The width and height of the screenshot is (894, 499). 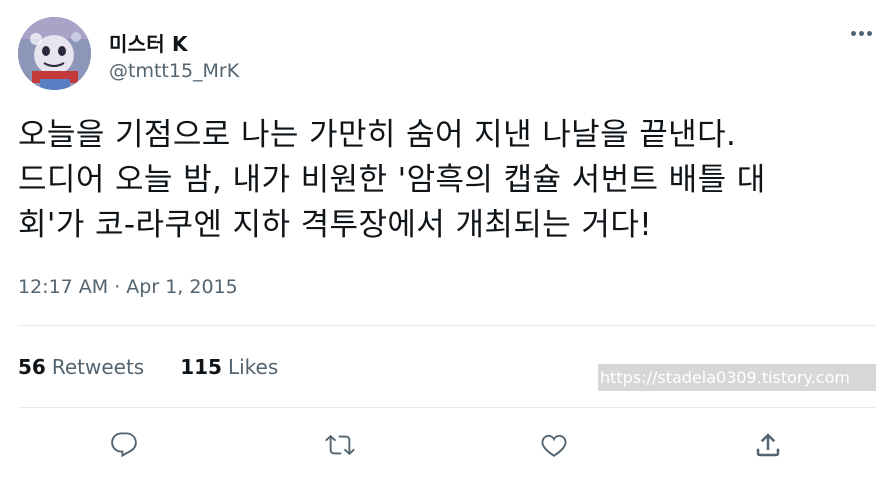 I want to click on like-button, so click(x=554, y=445).